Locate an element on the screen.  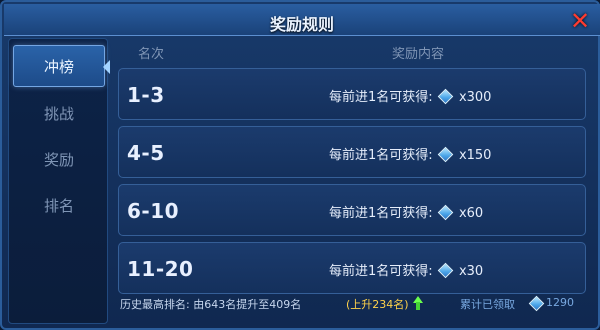
tab-label: 奖励 is located at coordinates (58, 160).